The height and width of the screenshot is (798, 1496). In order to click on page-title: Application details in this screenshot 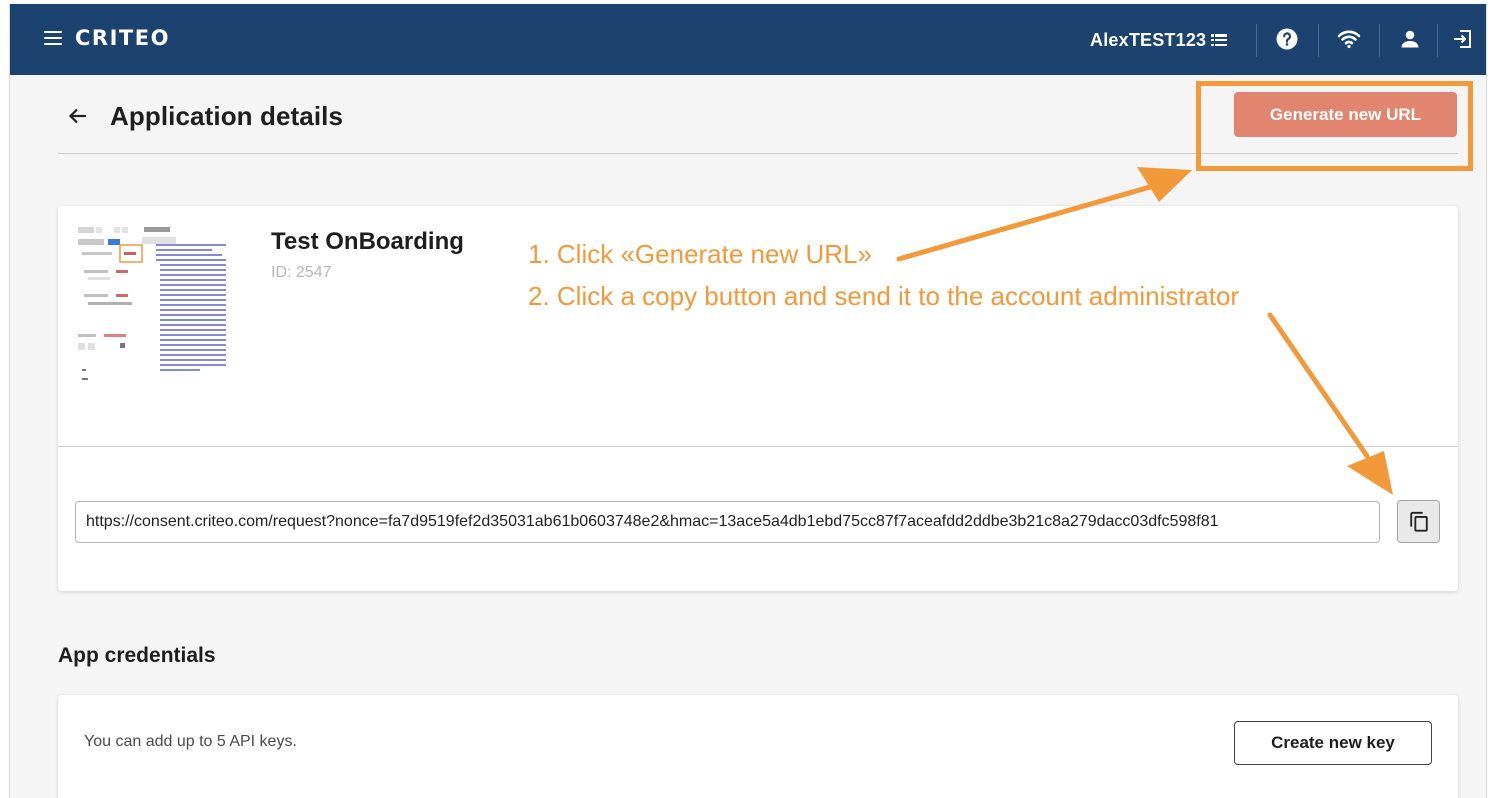, I will do `click(227, 116)`.